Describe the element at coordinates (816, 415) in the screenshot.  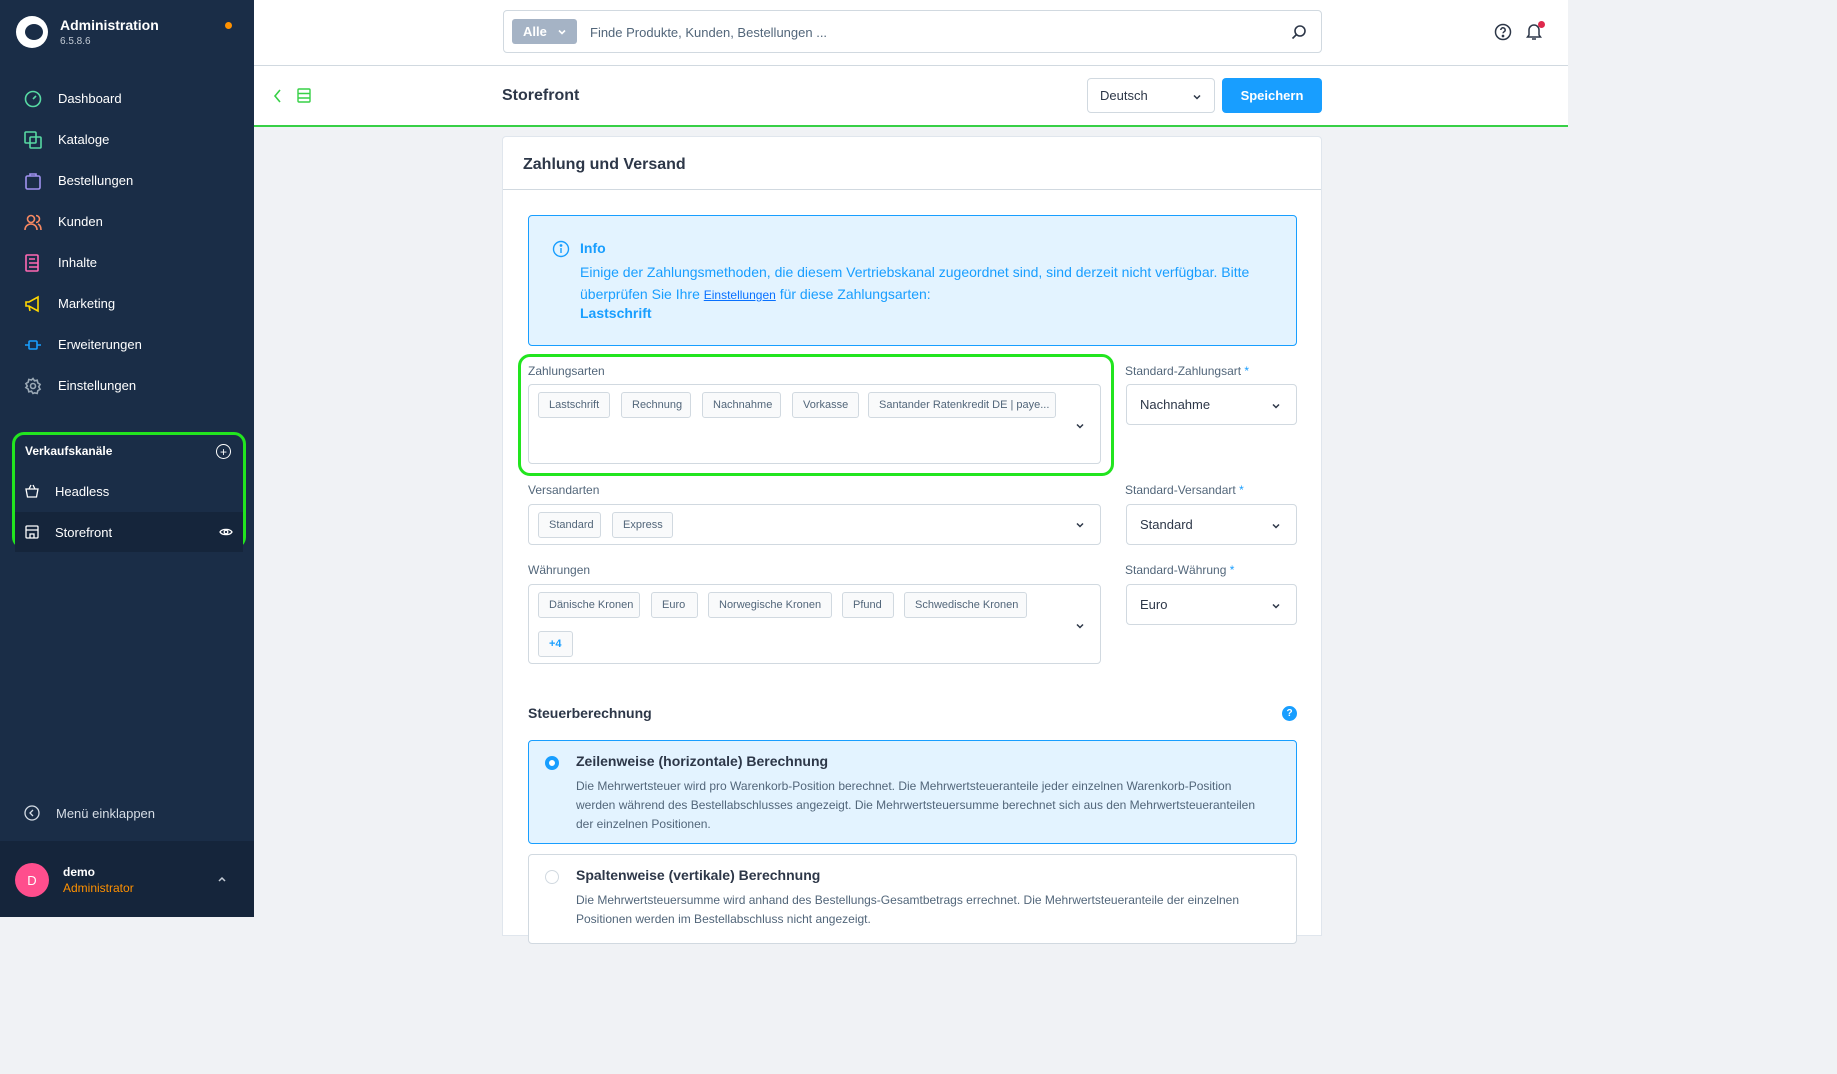
I see `payment-methods-highlight` at that location.